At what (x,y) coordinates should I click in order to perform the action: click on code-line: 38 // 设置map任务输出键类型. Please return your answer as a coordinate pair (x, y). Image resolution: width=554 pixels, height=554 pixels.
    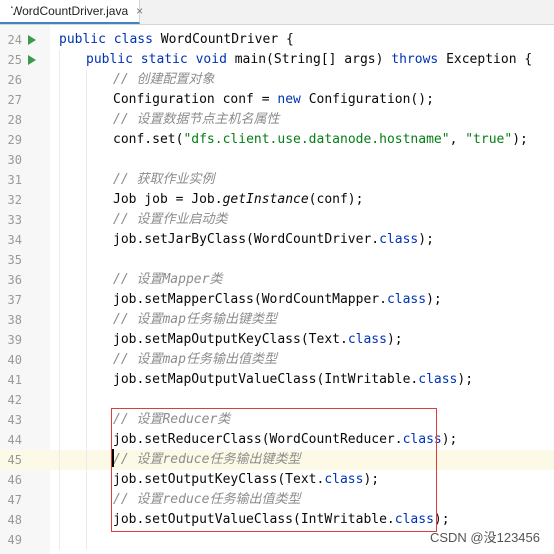
    Looking at the image, I should click on (277, 320).